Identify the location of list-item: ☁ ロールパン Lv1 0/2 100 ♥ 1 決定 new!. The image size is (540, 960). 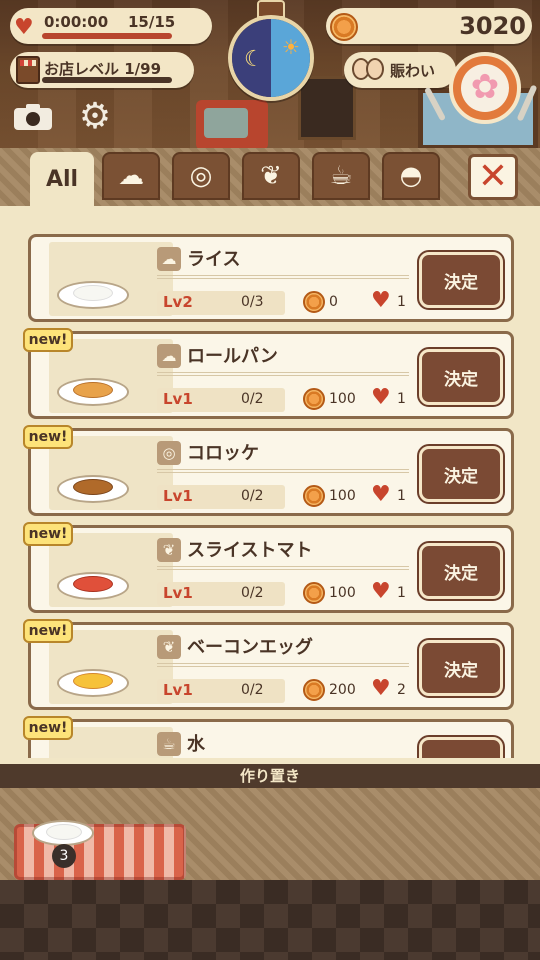
(268, 373).